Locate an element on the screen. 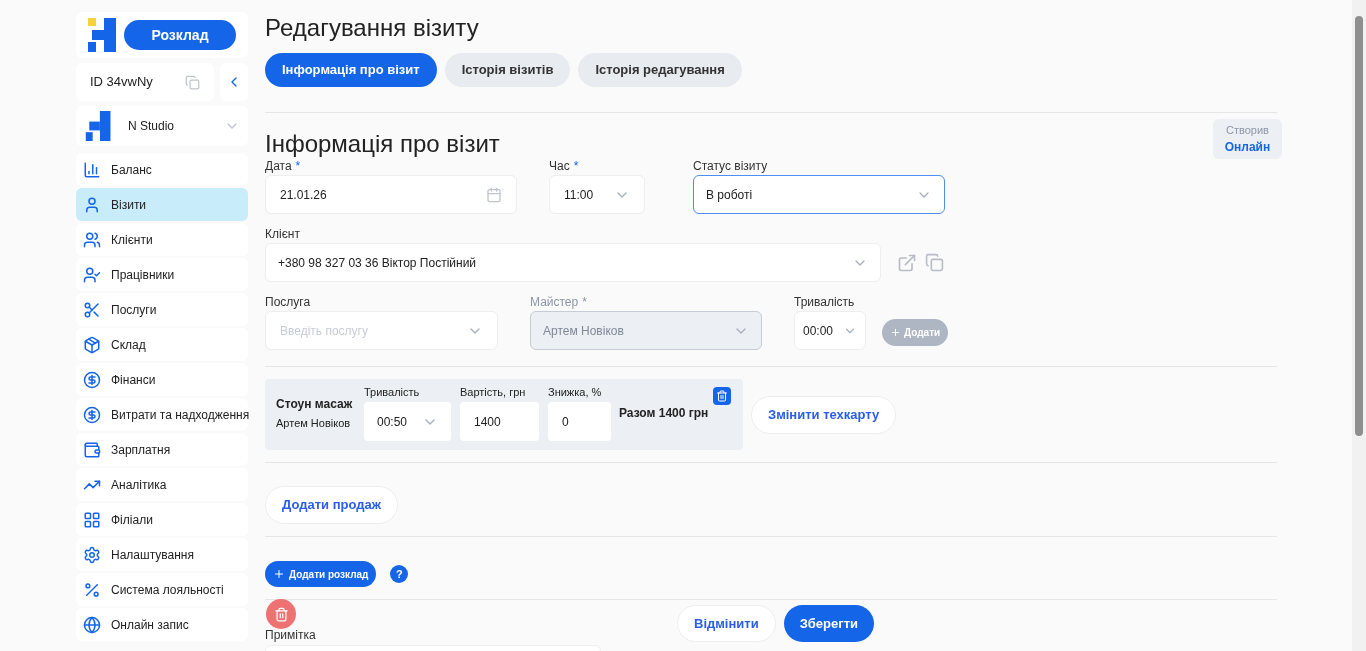 The image size is (1366, 651). grid-icon is located at coordinates (92, 519).